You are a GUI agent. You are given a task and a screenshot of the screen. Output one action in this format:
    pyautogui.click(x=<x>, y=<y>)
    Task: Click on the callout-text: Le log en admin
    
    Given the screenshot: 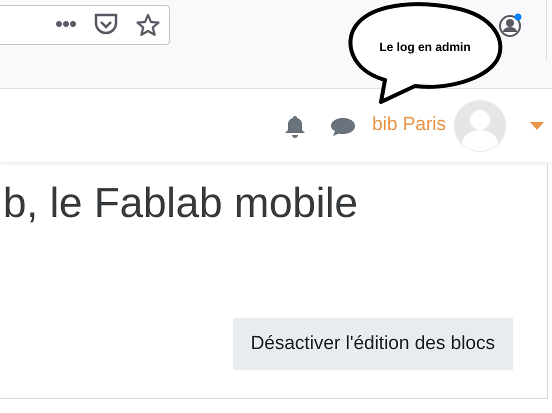 What is the action you would take?
    pyautogui.click(x=425, y=47)
    